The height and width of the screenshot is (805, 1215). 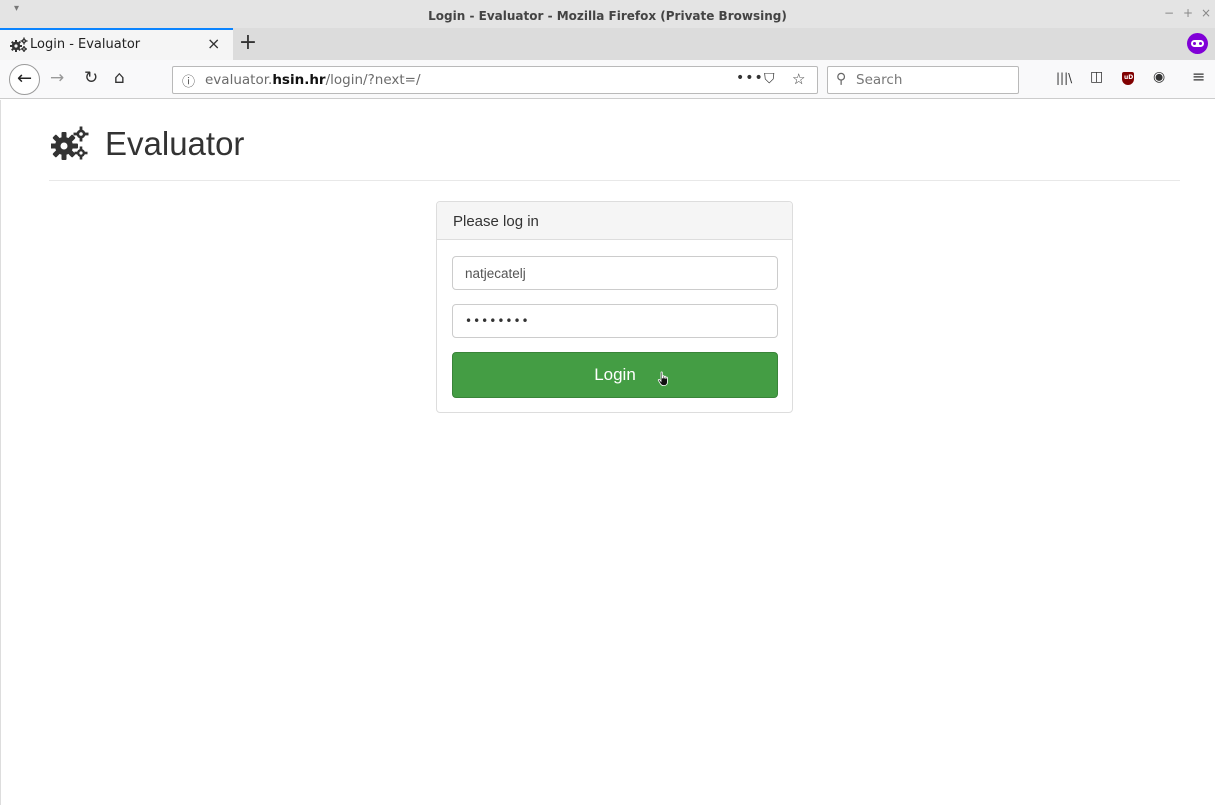 What do you see at coordinates (57, 78) in the screenshot?
I see `forward-button: →` at bounding box center [57, 78].